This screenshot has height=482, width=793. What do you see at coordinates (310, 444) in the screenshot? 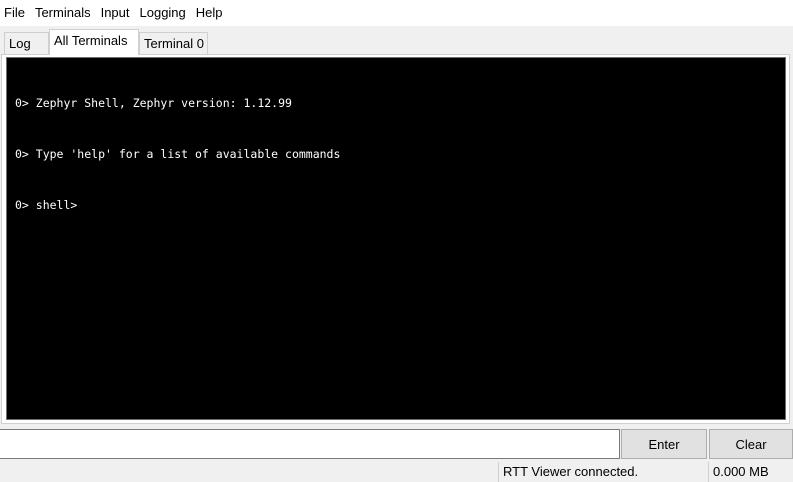
I see `command-input` at bounding box center [310, 444].